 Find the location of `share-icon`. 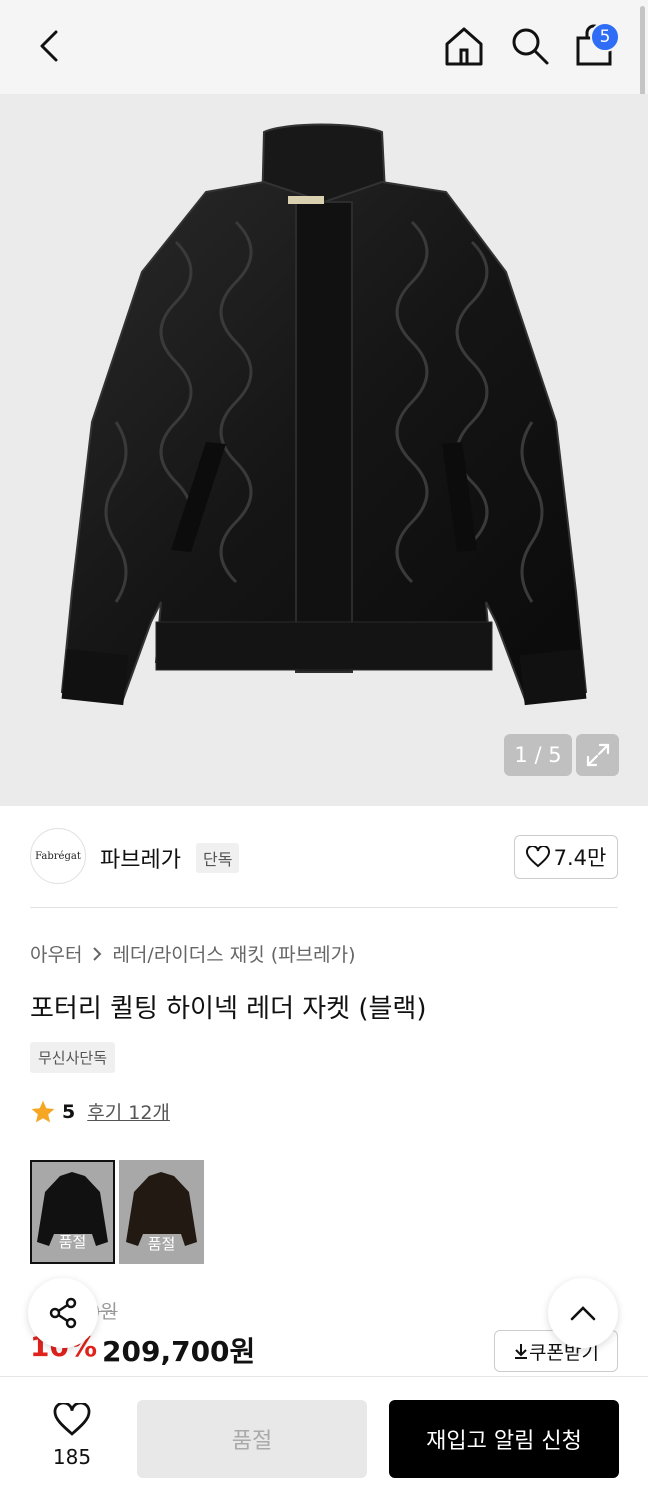

share-icon is located at coordinates (63, 1313).